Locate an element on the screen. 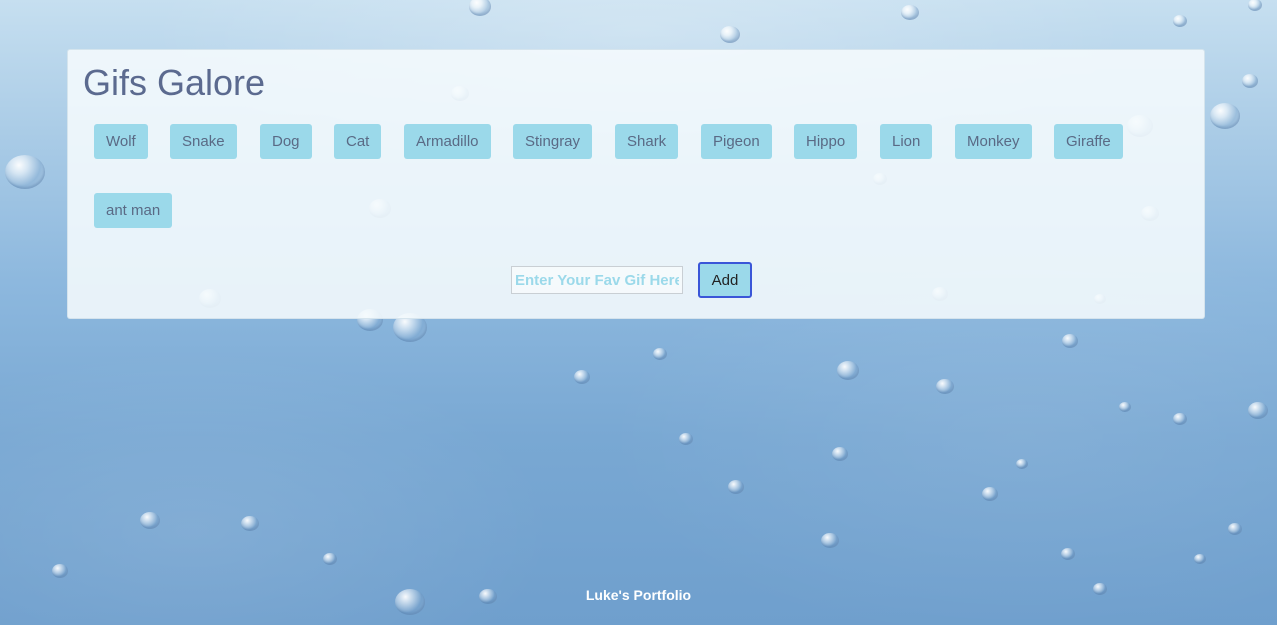 Image resolution: width=1277 pixels, height=625 pixels. topic-button-ant-man: ant man is located at coordinates (133, 210).